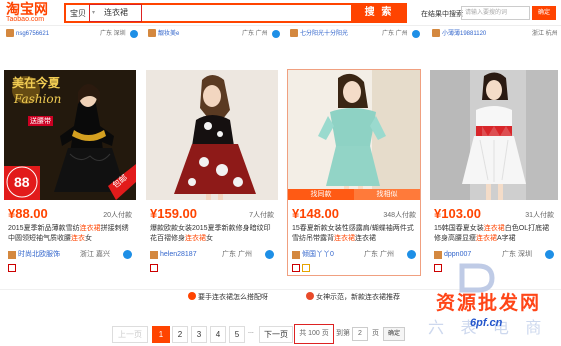  What do you see at coordinates (27, 9) in the screenshot?
I see `logo-cn: 淘宝网` at bounding box center [27, 9].